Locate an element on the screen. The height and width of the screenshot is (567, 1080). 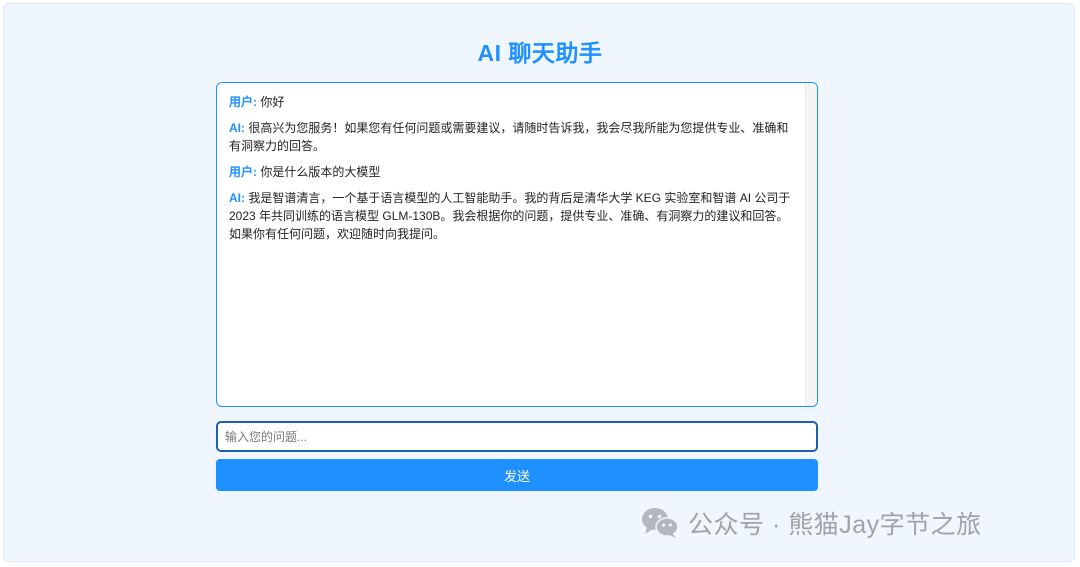
watermark: 公众号 · 熊猫Jay字节之旅 is located at coordinates (811, 523).